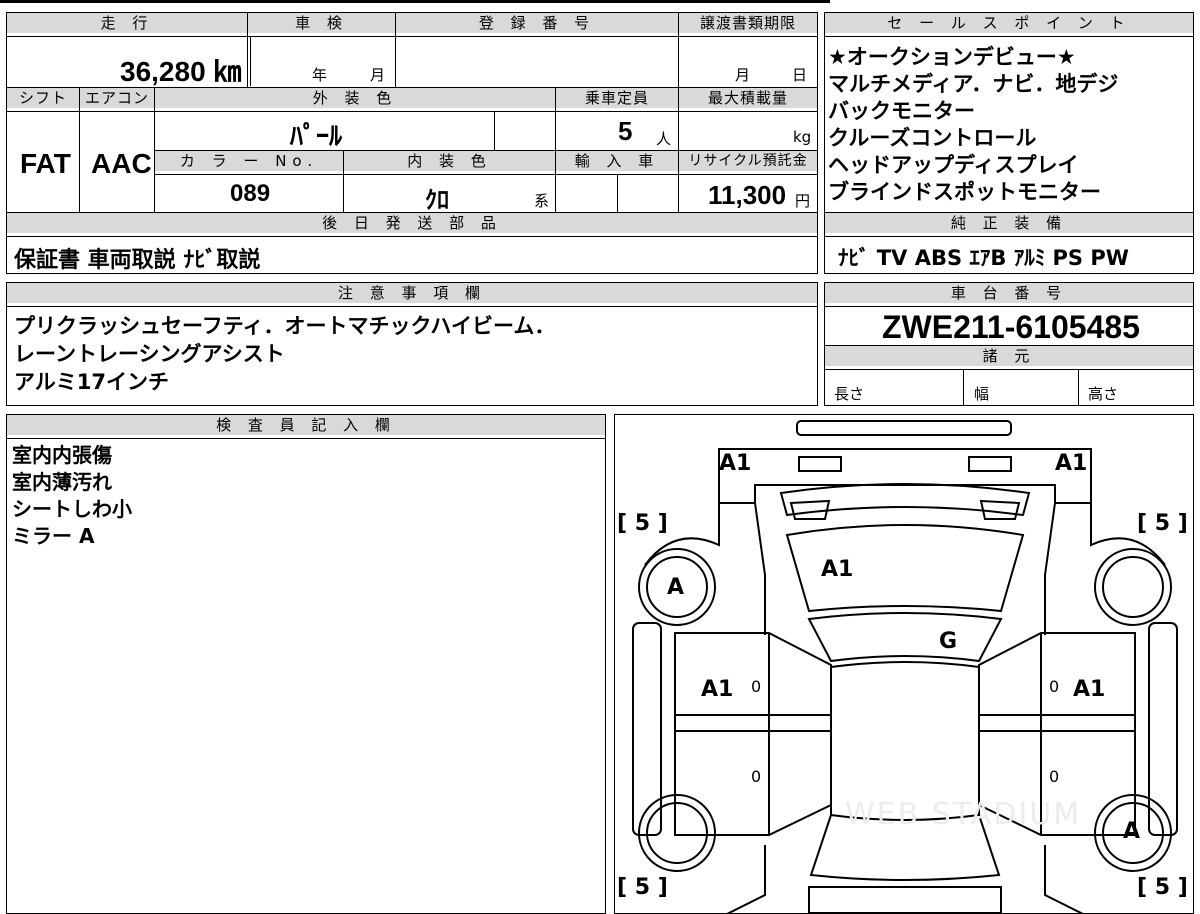 This screenshot has width=1200, height=914. I want to click on note-line: アルミ17インチ, so click(92, 382).